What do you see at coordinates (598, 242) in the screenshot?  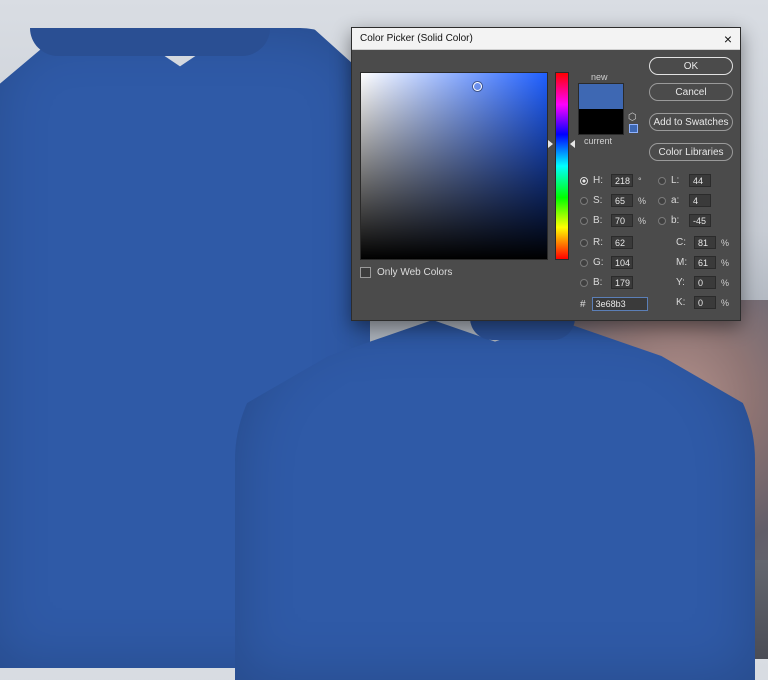 I see `rgb-r-label: R:` at bounding box center [598, 242].